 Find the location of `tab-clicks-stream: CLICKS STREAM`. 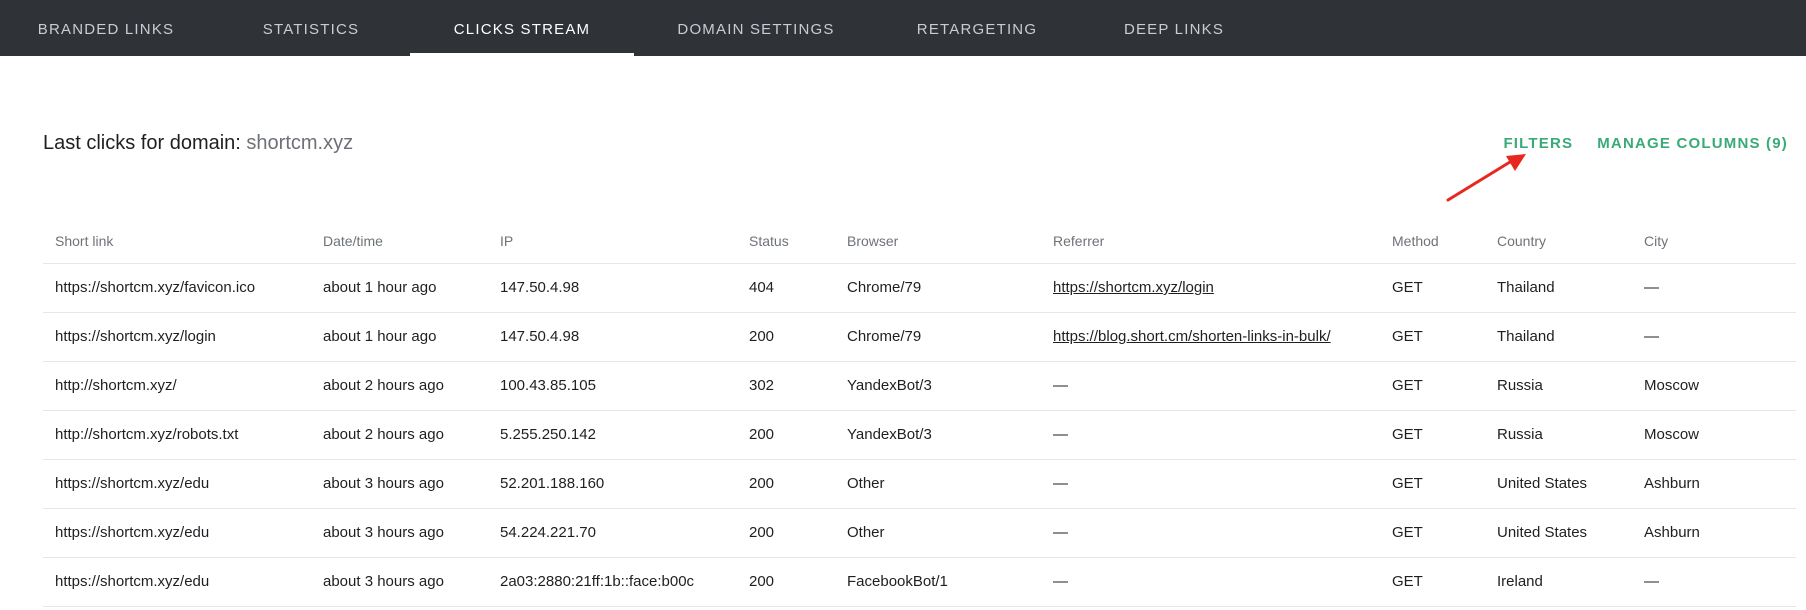

tab-clicks-stream: CLICKS STREAM is located at coordinates (522, 28).